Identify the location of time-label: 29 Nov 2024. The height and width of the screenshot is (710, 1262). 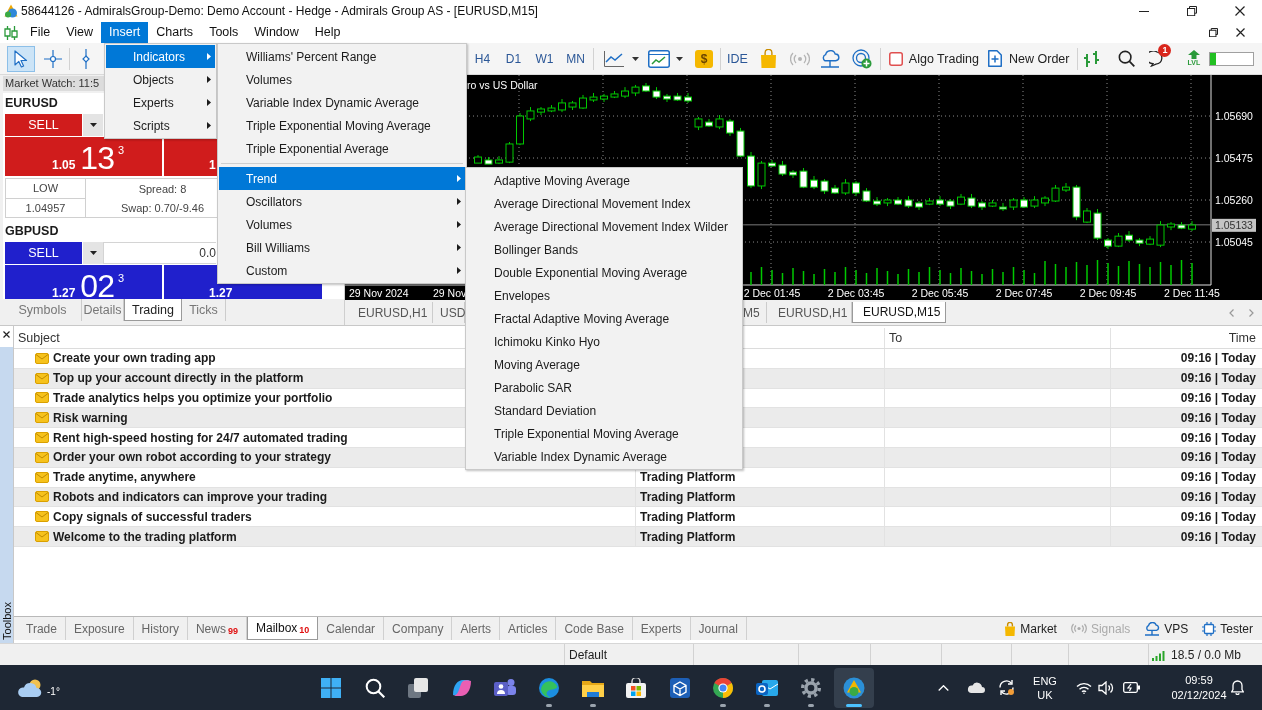
(379, 293).